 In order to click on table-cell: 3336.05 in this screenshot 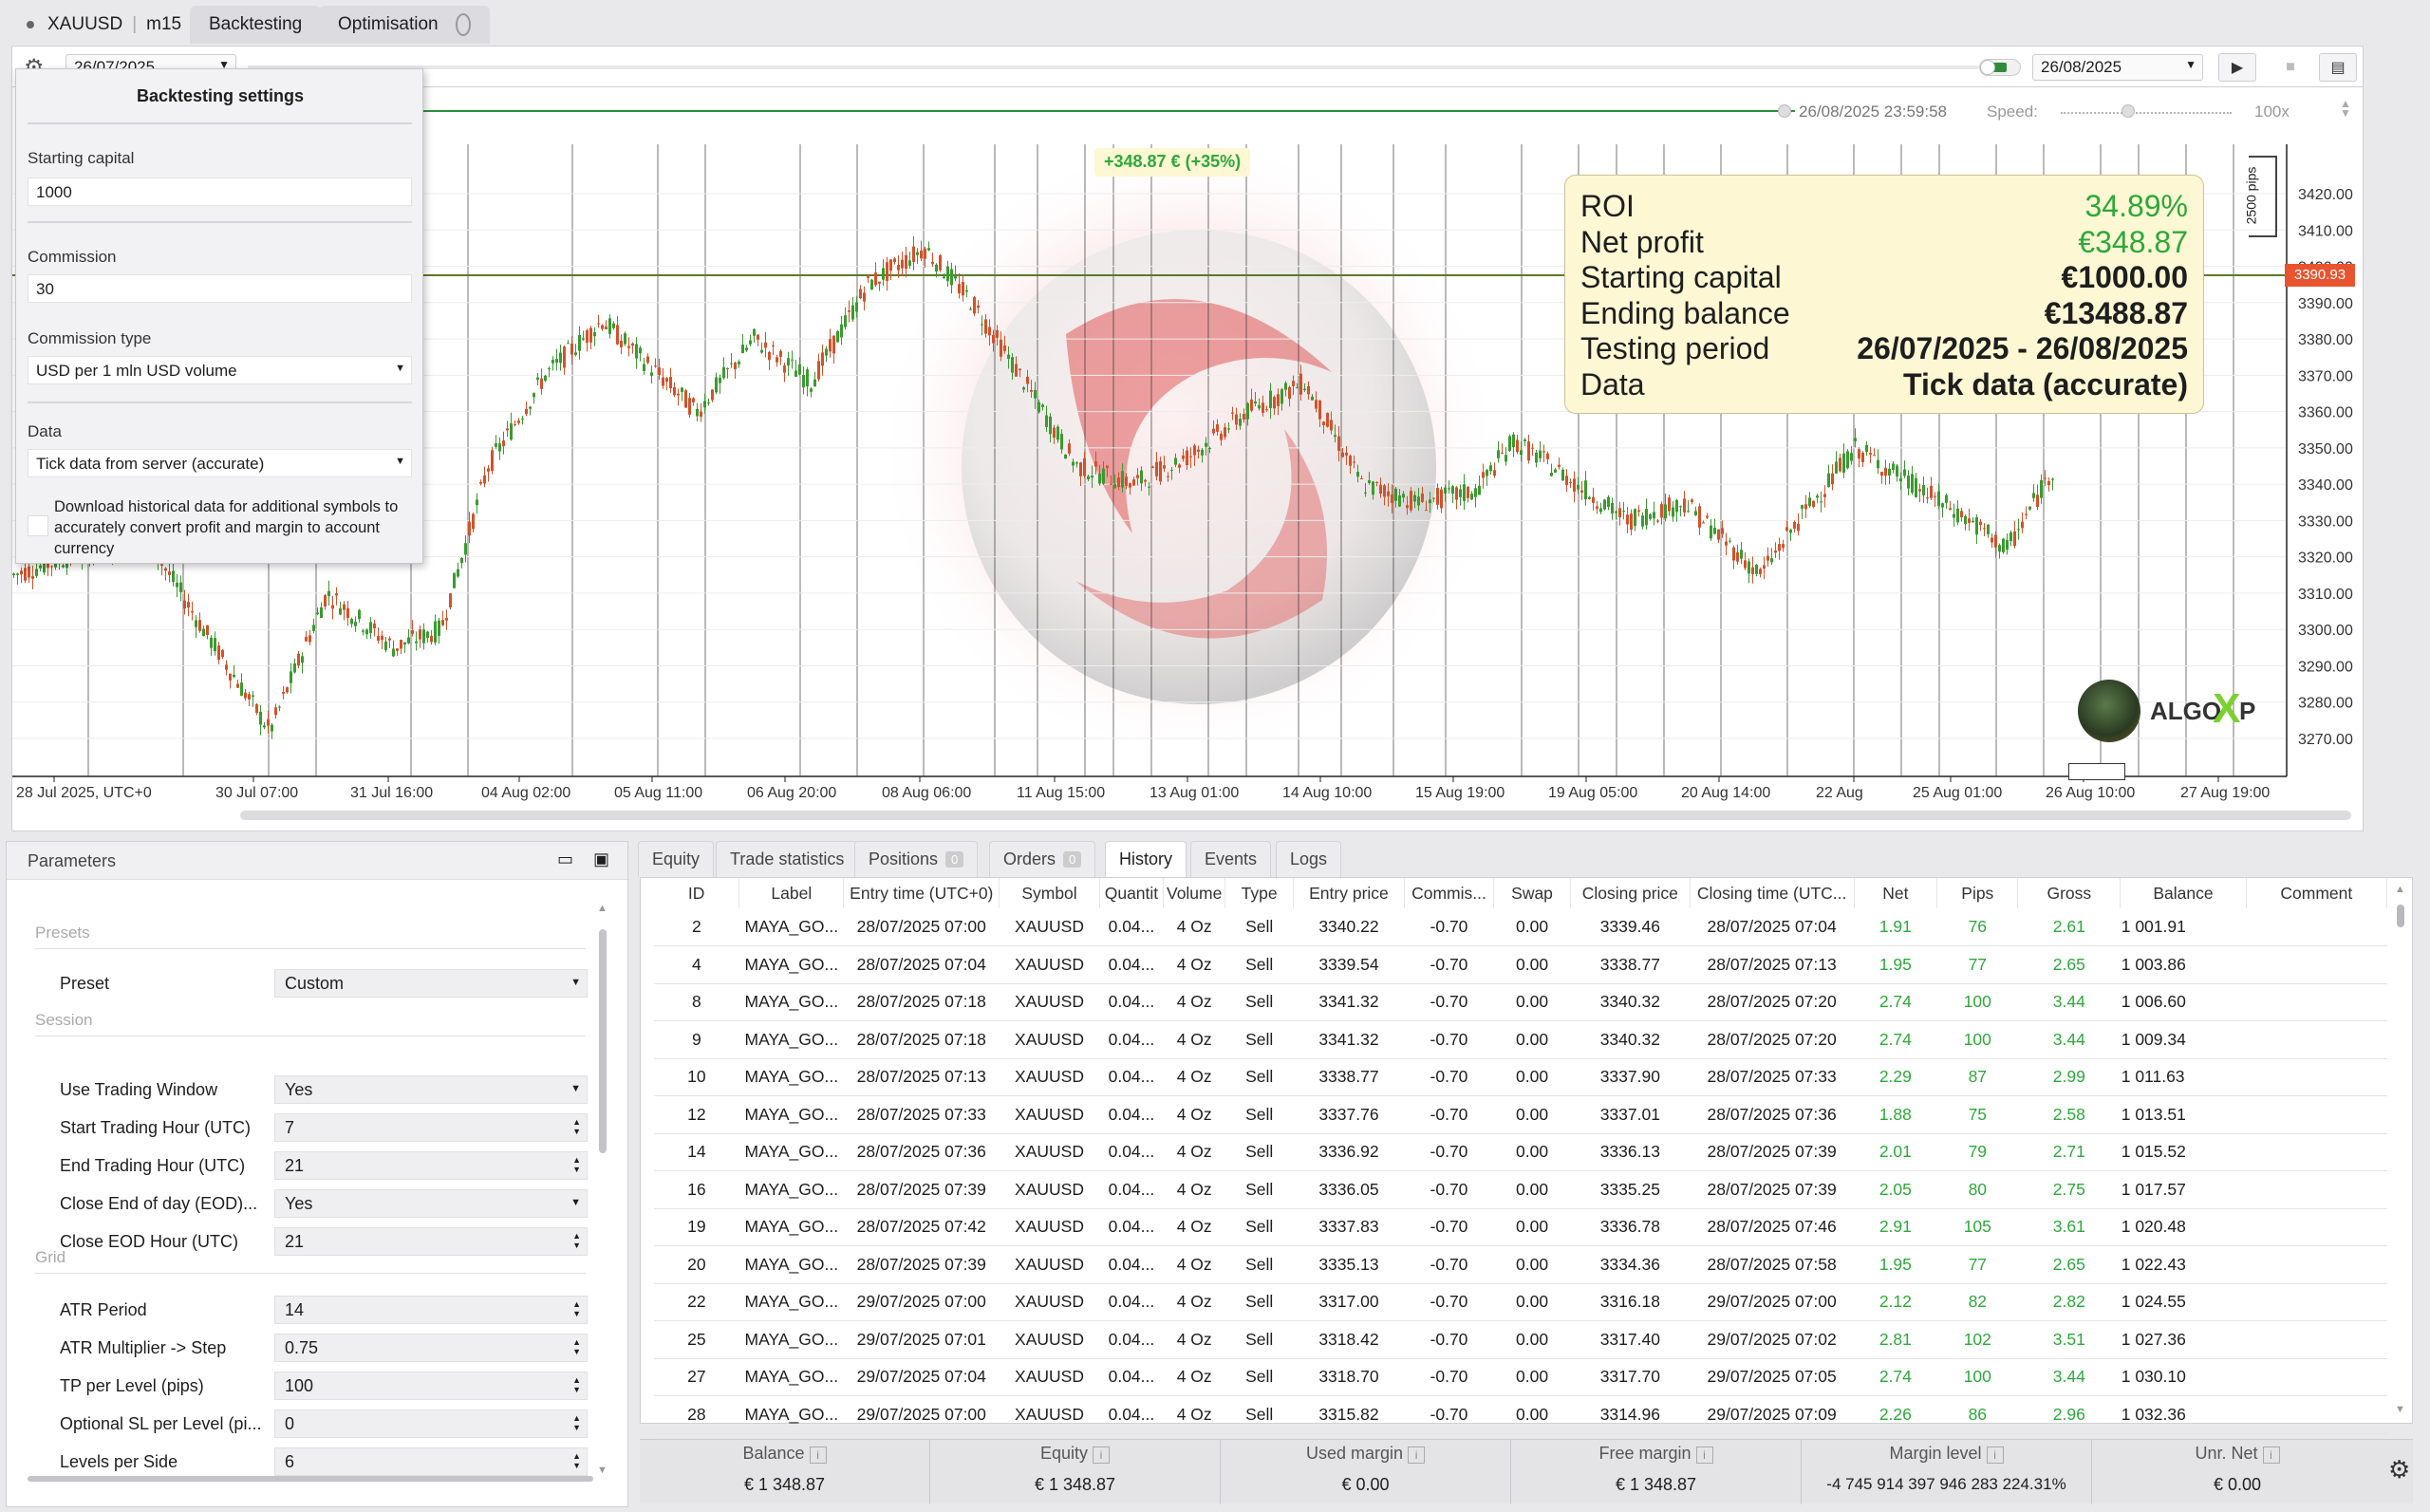, I will do `click(1349, 1189)`.